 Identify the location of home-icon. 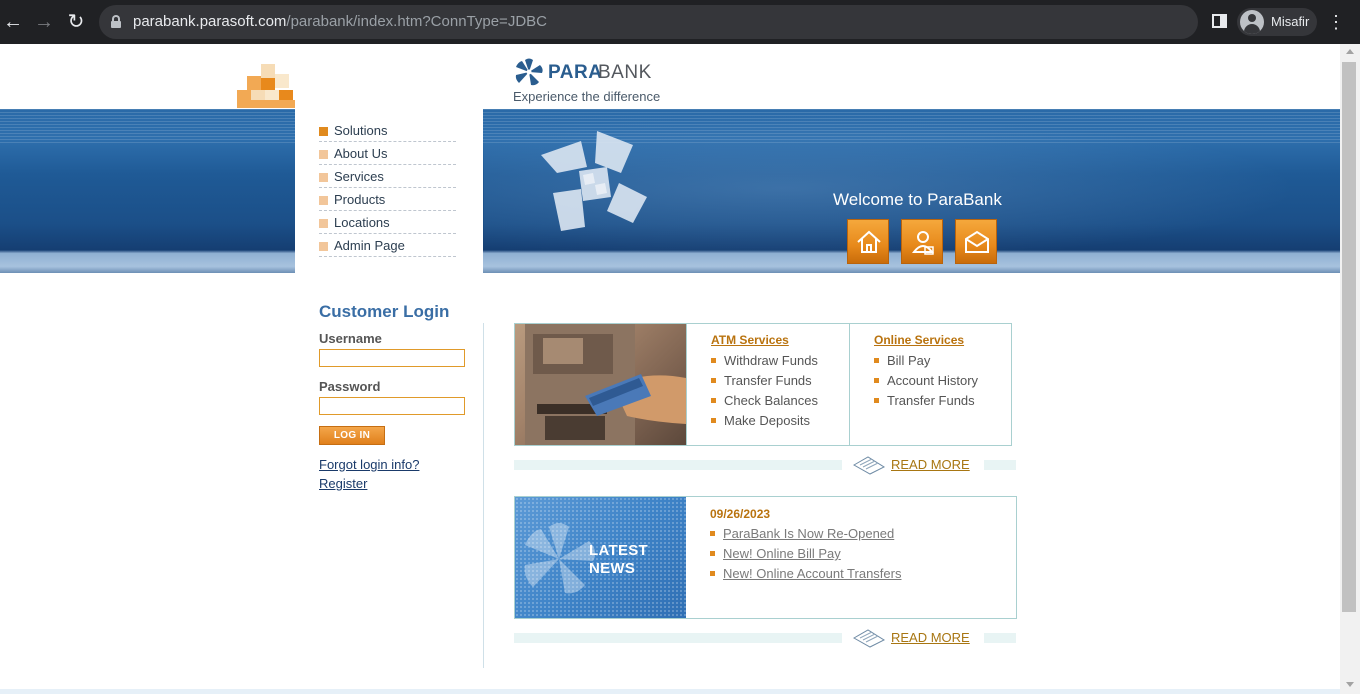
(869, 241).